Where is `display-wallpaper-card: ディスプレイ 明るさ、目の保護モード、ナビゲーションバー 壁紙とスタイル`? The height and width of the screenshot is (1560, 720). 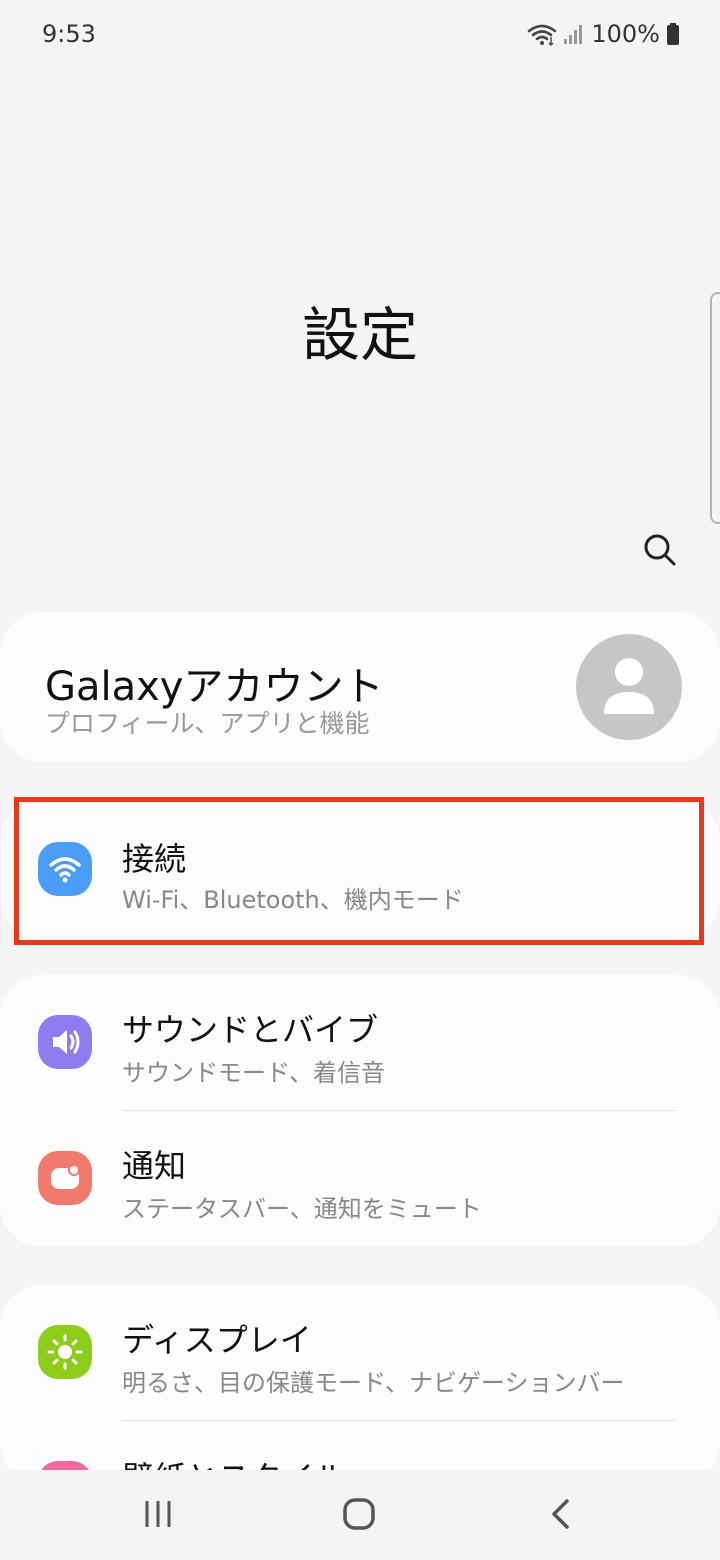
display-wallpaper-card: ディスプレイ 明るさ、目の保護モード、ナビゲーションバー 壁紙とスタイル is located at coordinates (360, 1385).